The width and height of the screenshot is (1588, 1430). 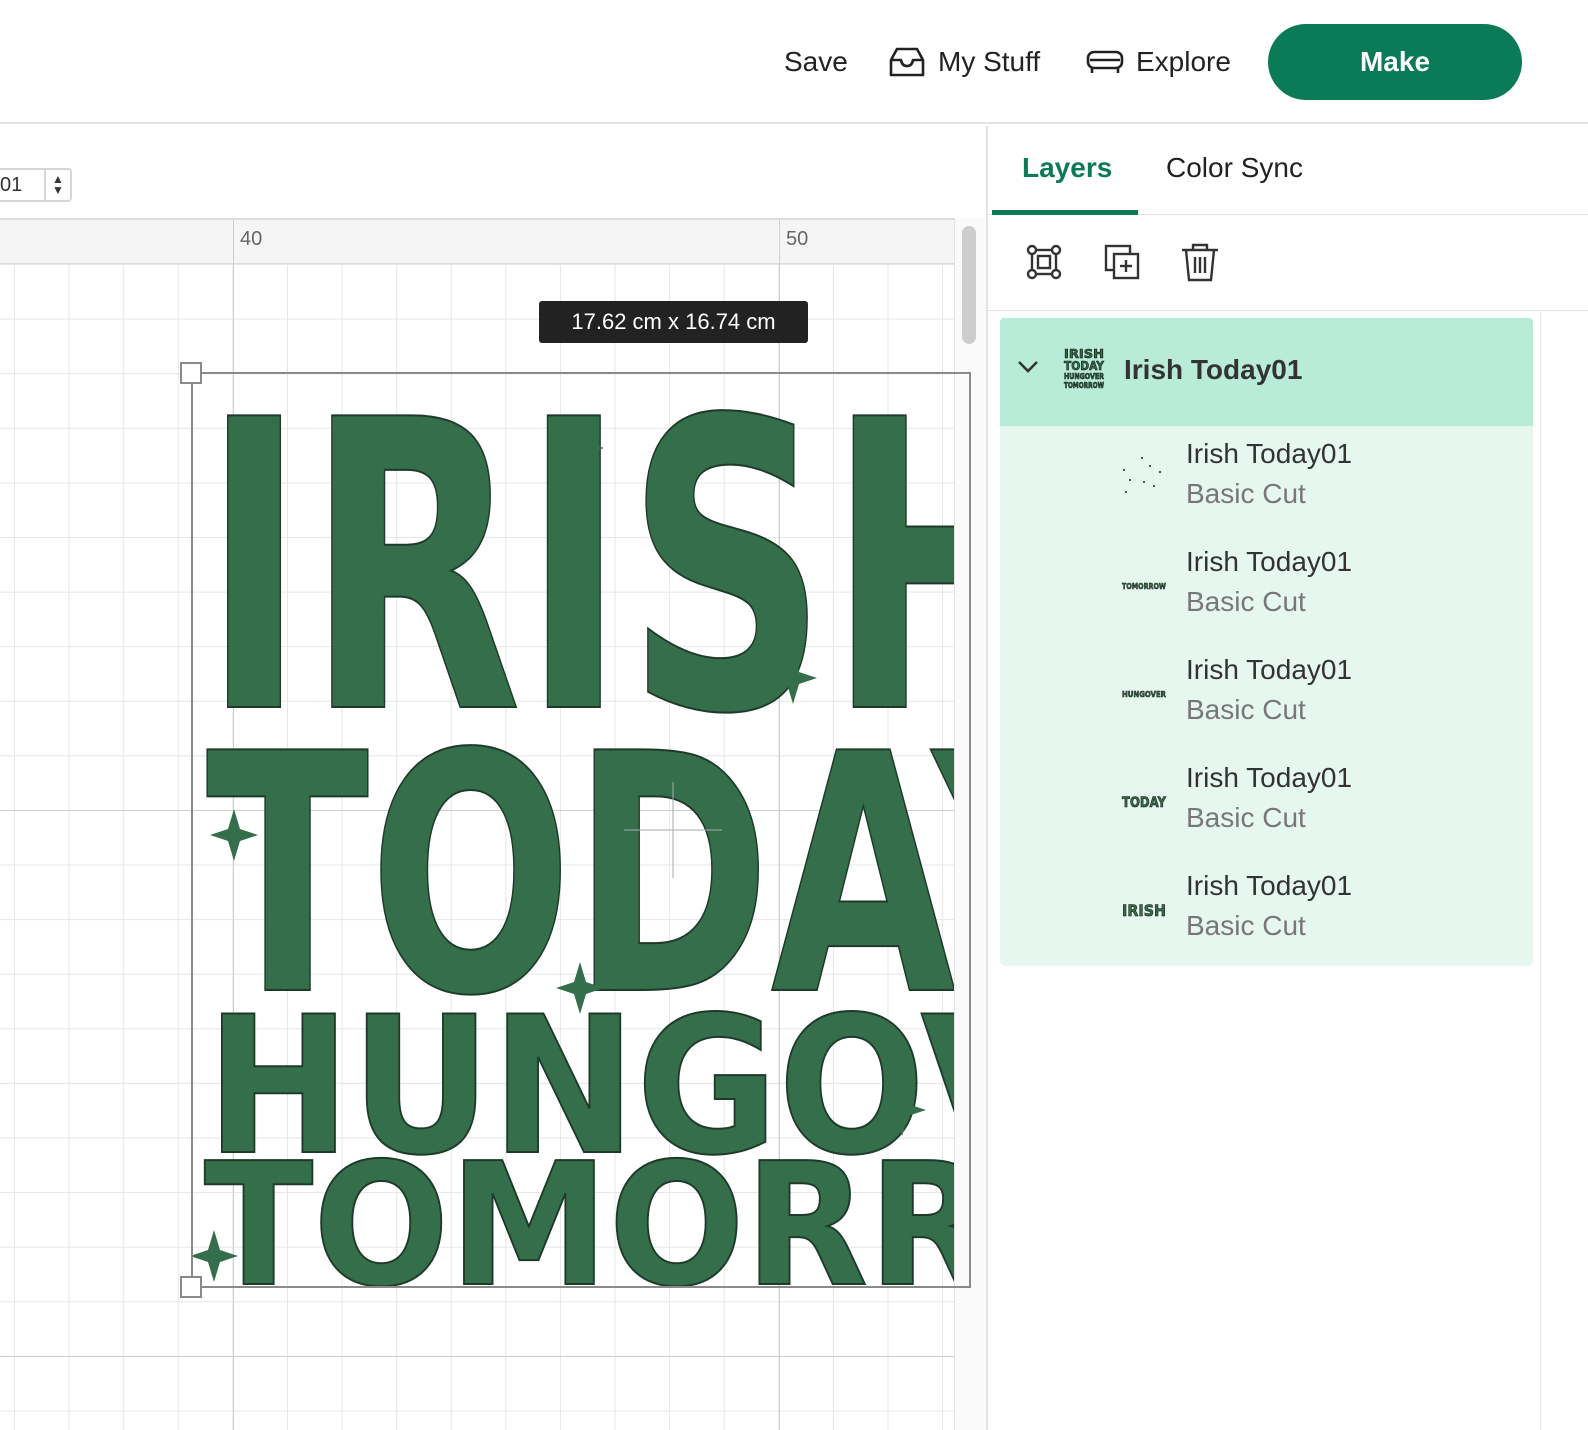 I want to click on layer-thumbnail-hungover: HUNGOVER, so click(x=1145, y=693).